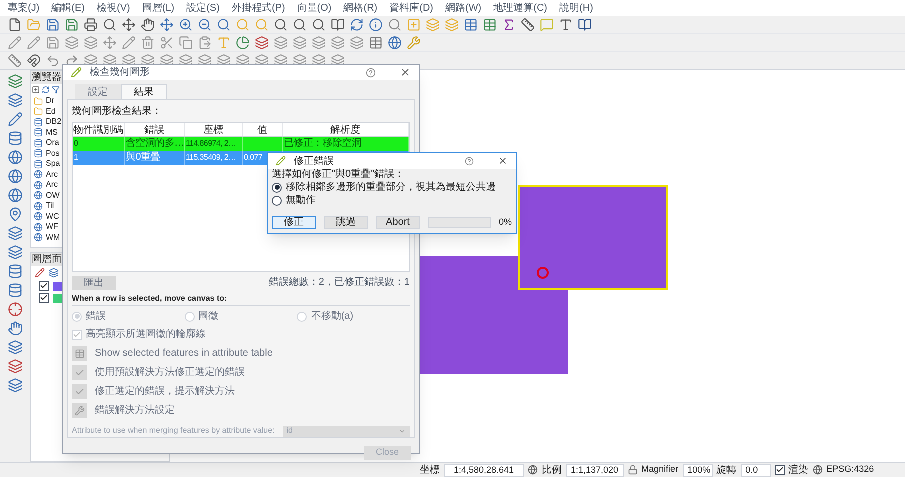 The width and height of the screenshot is (905, 477). I want to click on merge-label: Attribute to use when merging features by attribute value:, so click(173, 431).